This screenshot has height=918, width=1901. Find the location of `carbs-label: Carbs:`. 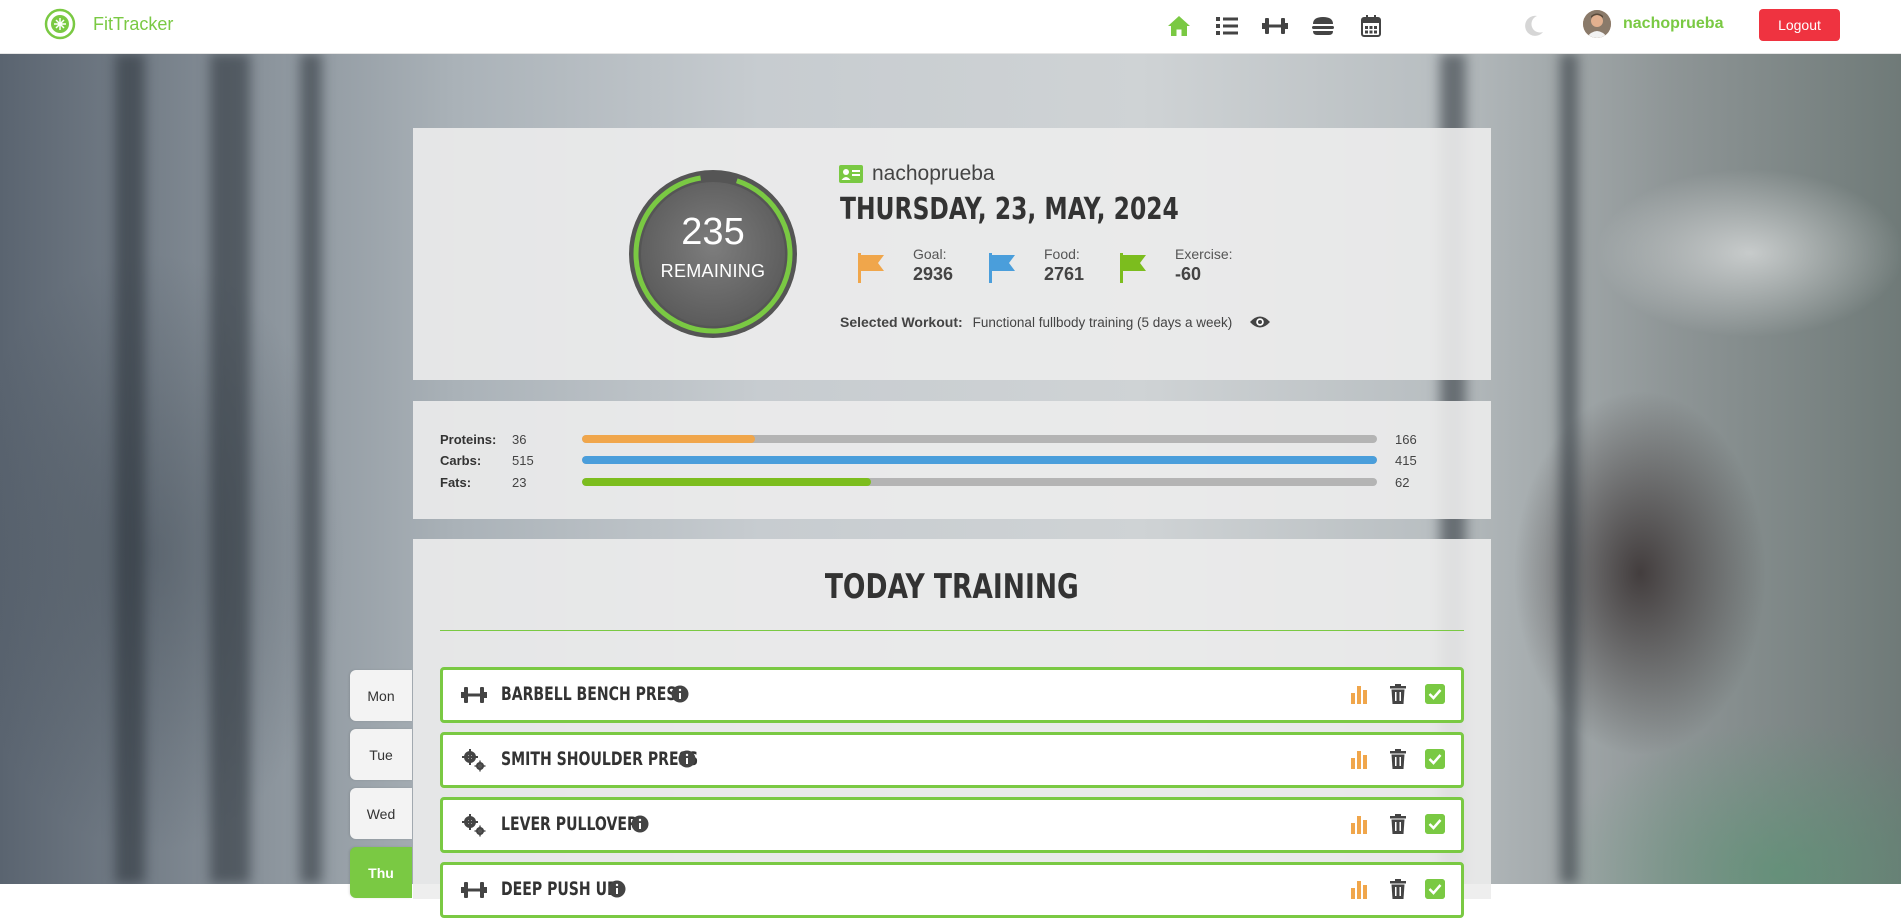

carbs-label: Carbs: is located at coordinates (461, 460).